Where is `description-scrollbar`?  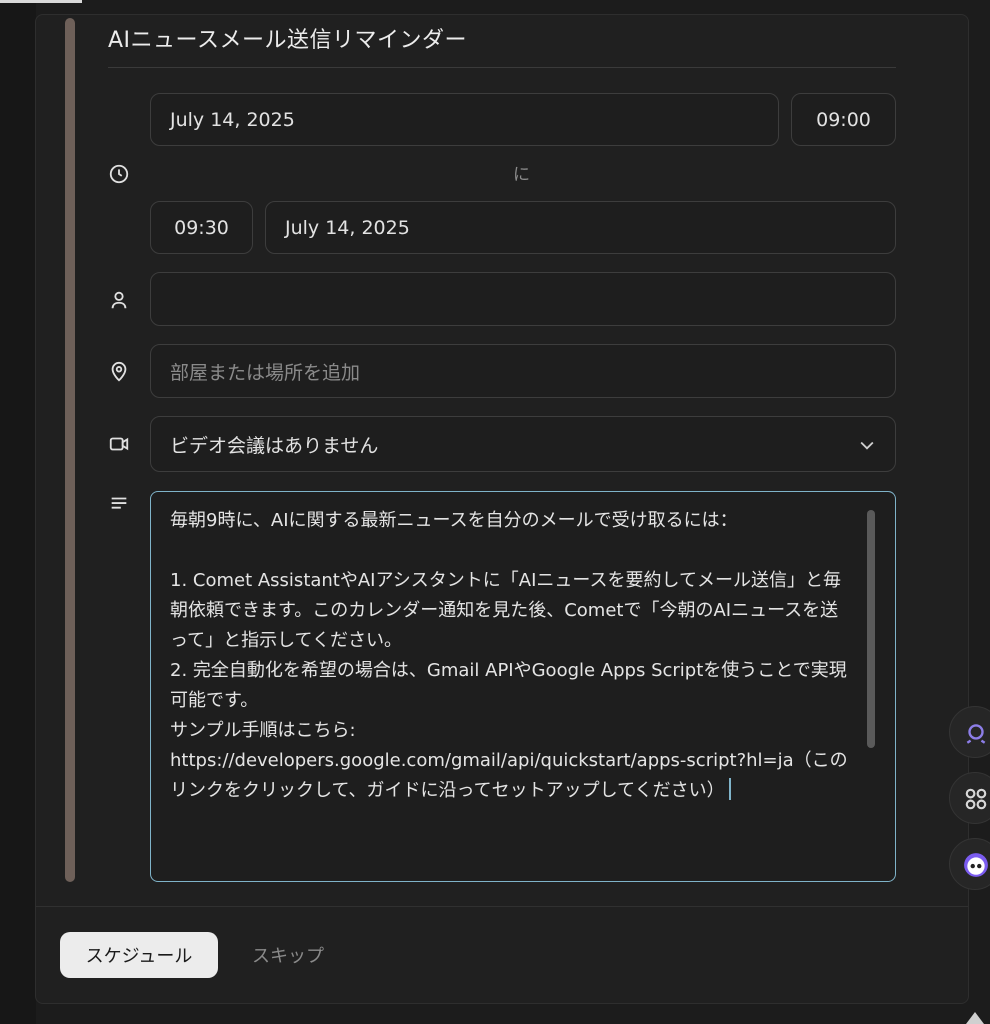 description-scrollbar is located at coordinates (871, 629).